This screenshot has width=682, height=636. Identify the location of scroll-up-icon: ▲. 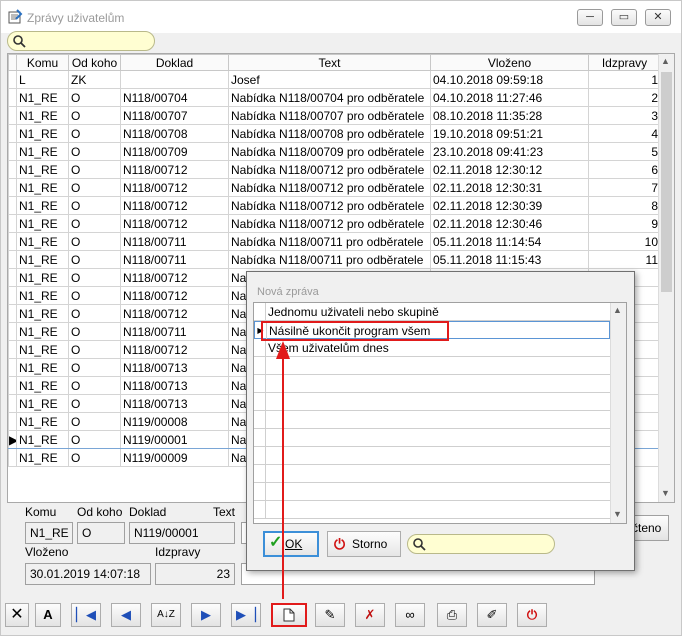
(665, 61).